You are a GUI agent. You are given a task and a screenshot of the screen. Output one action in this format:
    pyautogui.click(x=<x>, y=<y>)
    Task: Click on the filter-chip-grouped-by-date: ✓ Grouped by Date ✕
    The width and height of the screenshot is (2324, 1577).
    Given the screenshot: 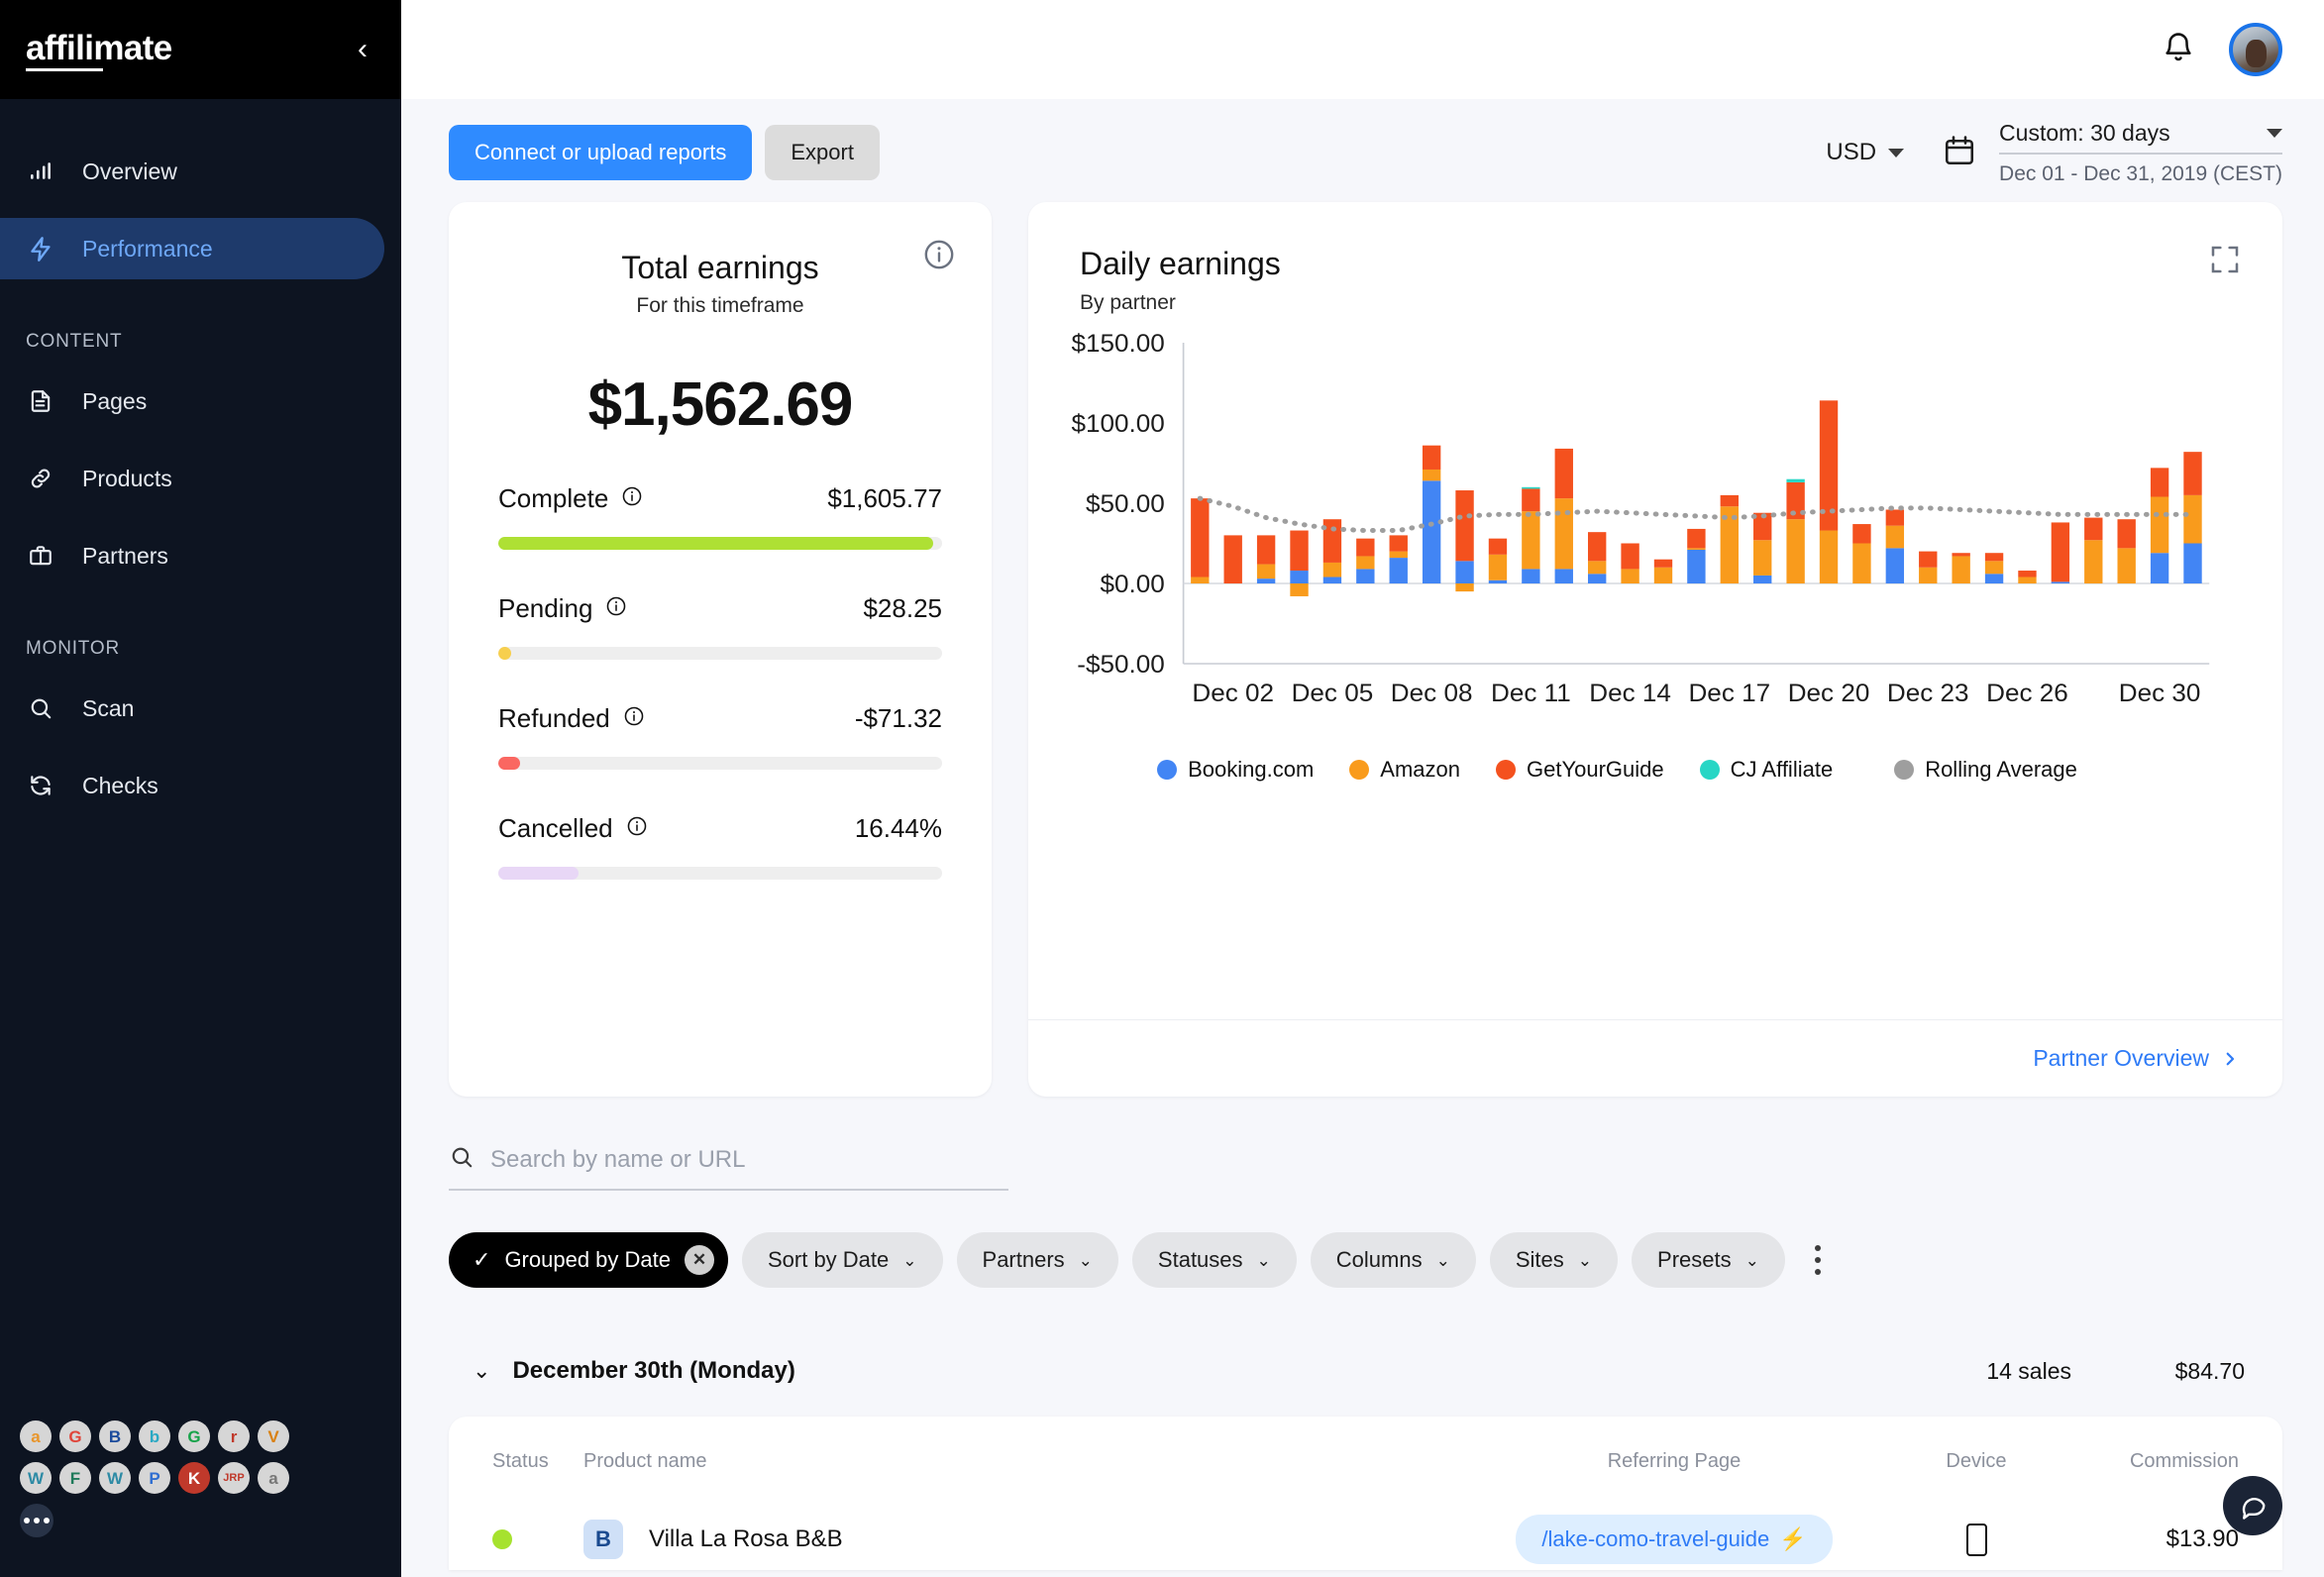 What is the action you would take?
    pyautogui.click(x=588, y=1260)
    